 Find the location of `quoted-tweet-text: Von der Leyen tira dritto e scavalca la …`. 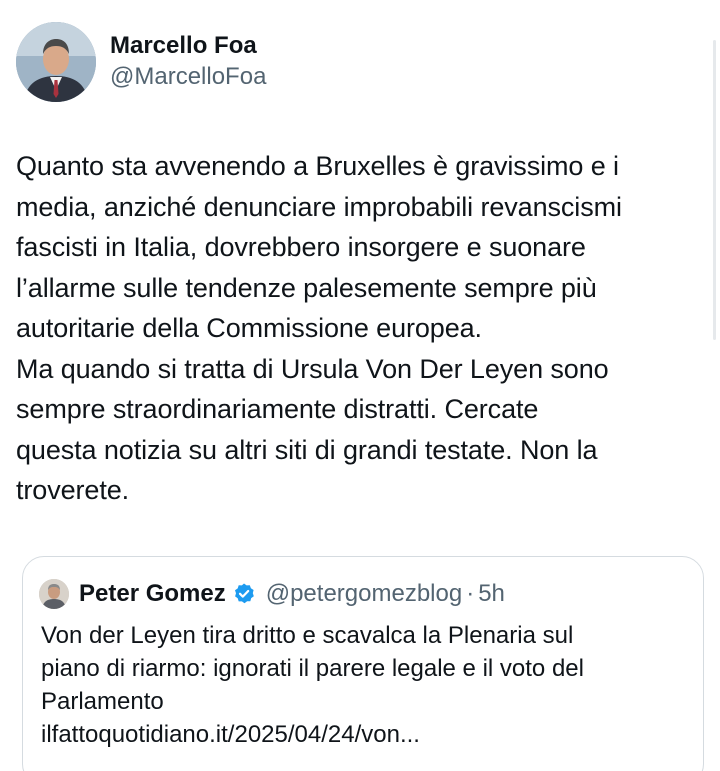

quoted-tweet-text: Von der Leyen tira dritto e scavalca la … is located at coordinates (312, 685).